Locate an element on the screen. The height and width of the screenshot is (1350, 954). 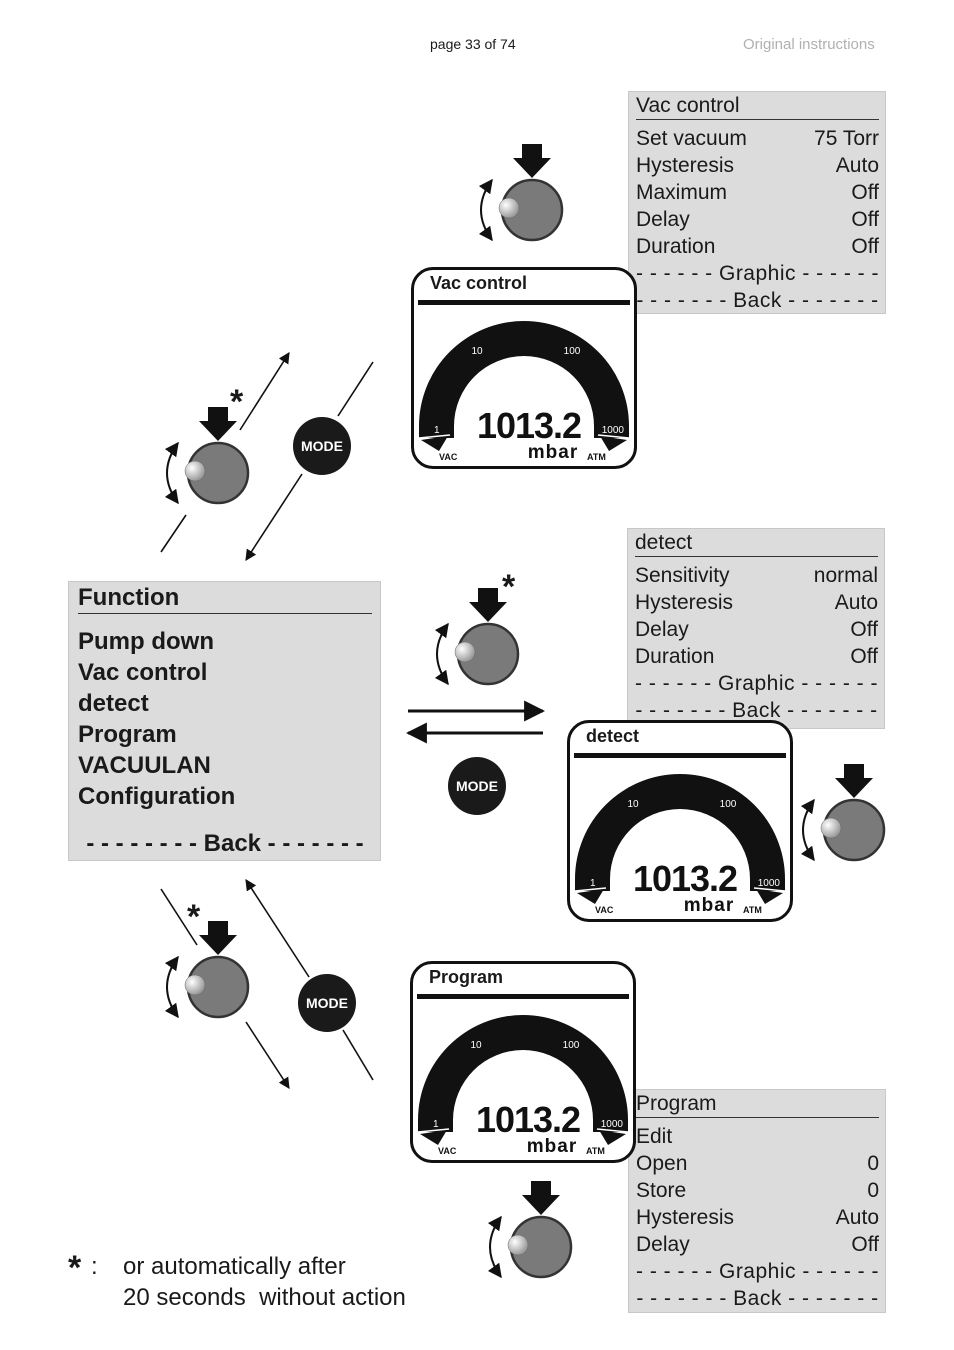
vac-pointer is located at coordinates (434, 443).